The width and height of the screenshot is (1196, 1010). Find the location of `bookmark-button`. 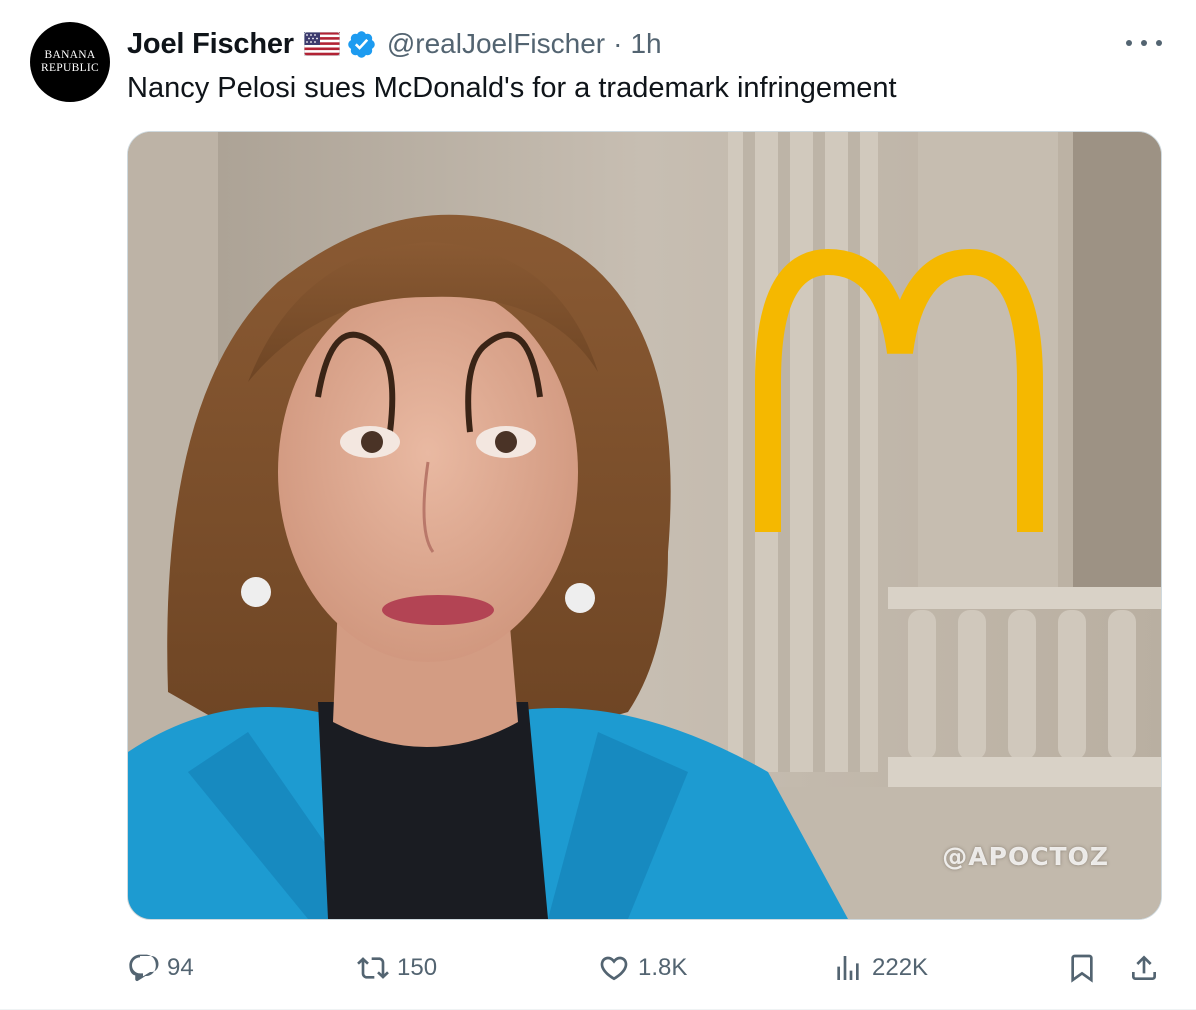

bookmark-button is located at coordinates (1082, 968).